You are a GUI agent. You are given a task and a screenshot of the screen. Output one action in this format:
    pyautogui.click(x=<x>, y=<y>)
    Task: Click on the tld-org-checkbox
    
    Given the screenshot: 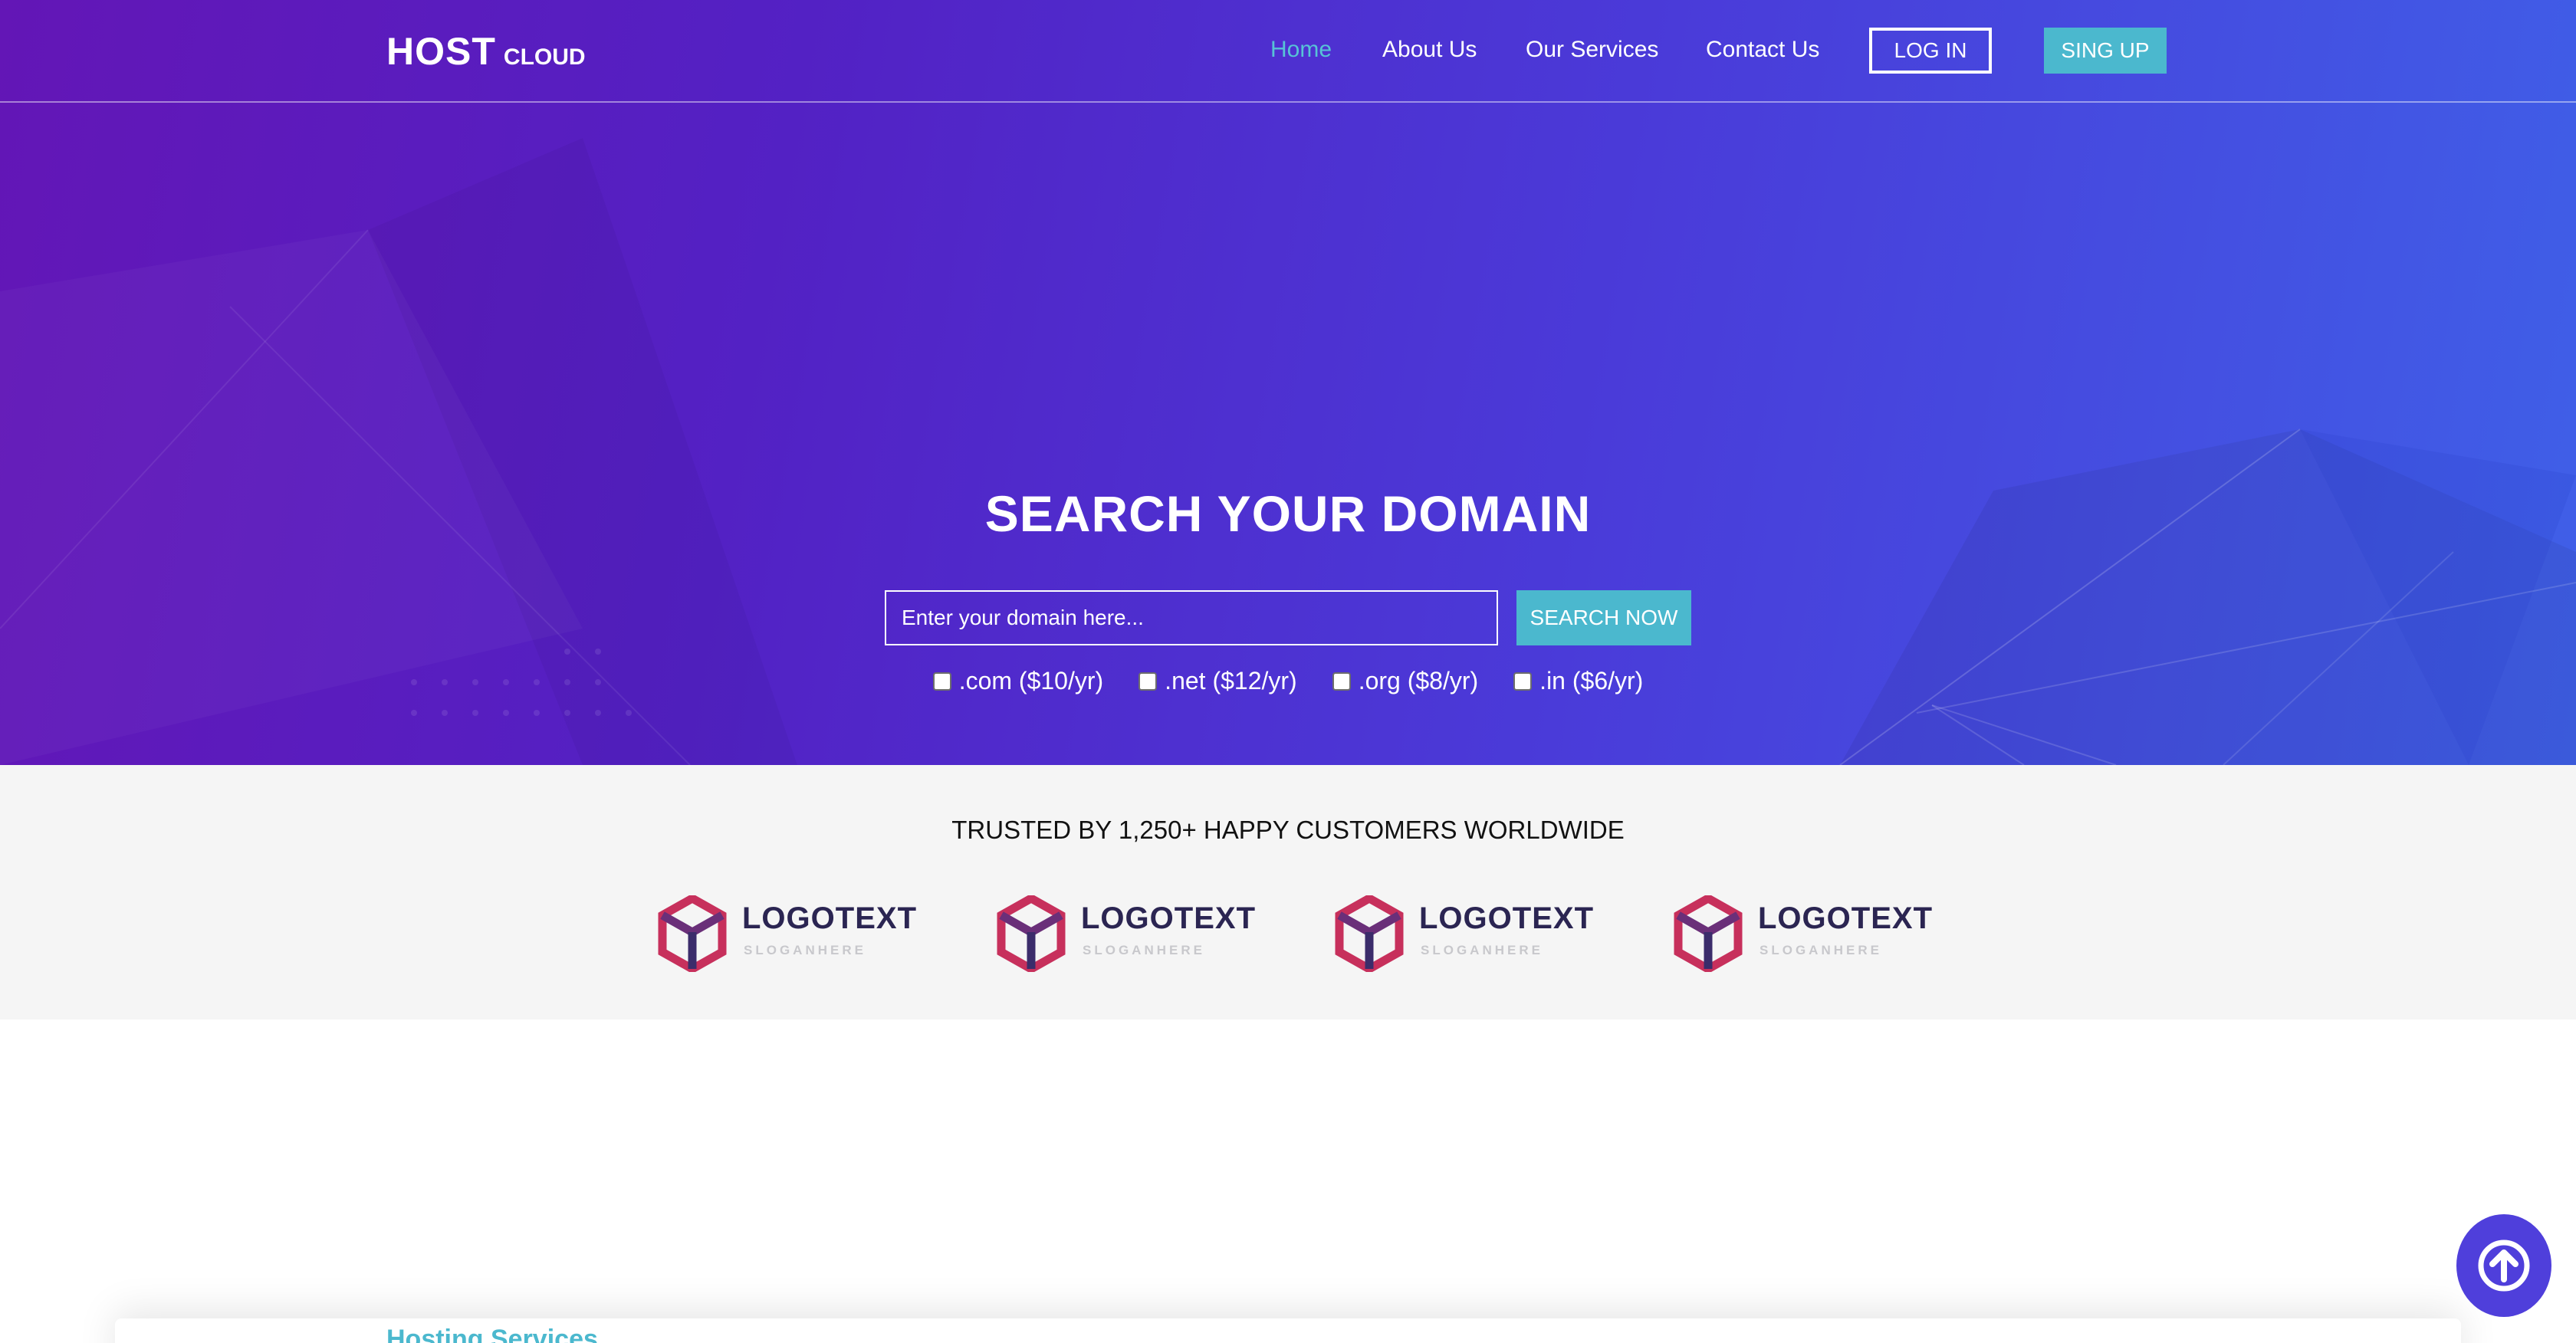 What is the action you would take?
    pyautogui.click(x=1342, y=681)
    